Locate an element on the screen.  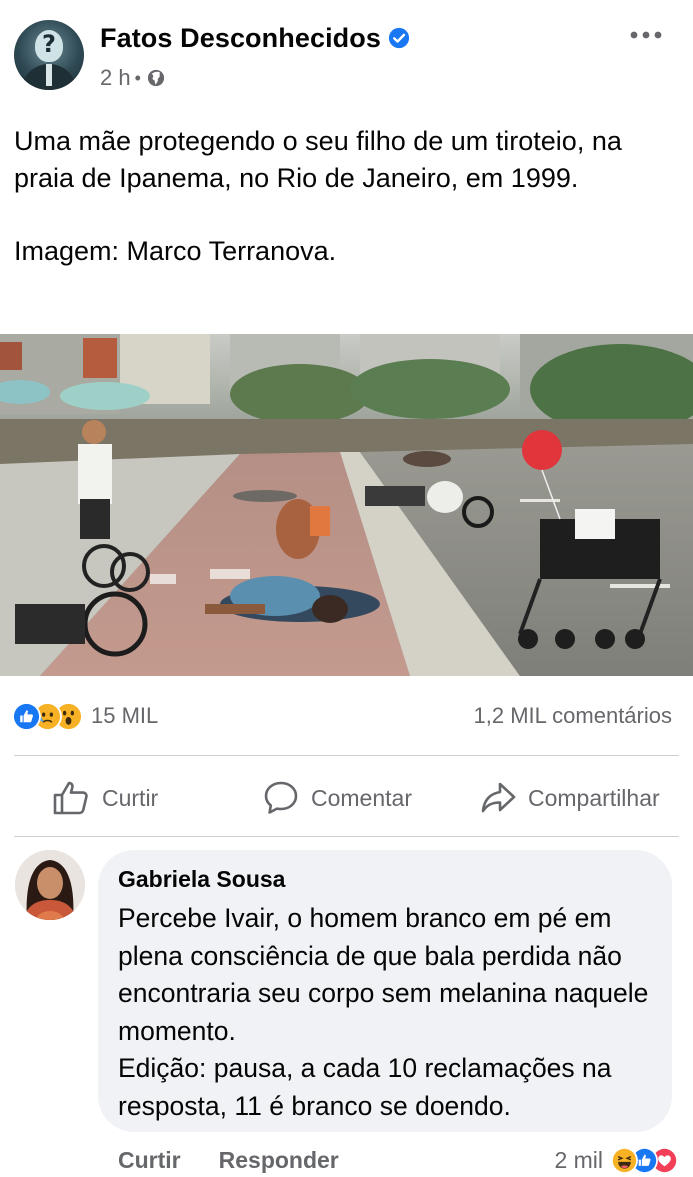
post-action-bar: Curtir Comentar Compartilhar is located at coordinates (346, 798).